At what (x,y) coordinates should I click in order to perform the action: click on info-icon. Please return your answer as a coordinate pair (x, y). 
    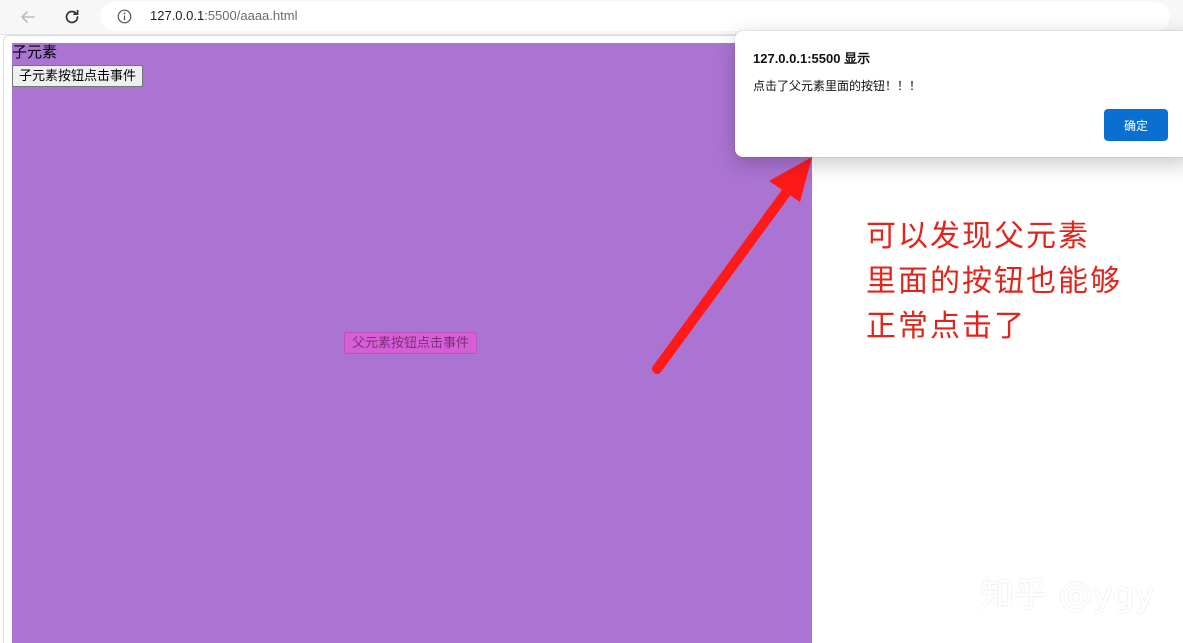
    Looking at the image, I should click on (124, 16).